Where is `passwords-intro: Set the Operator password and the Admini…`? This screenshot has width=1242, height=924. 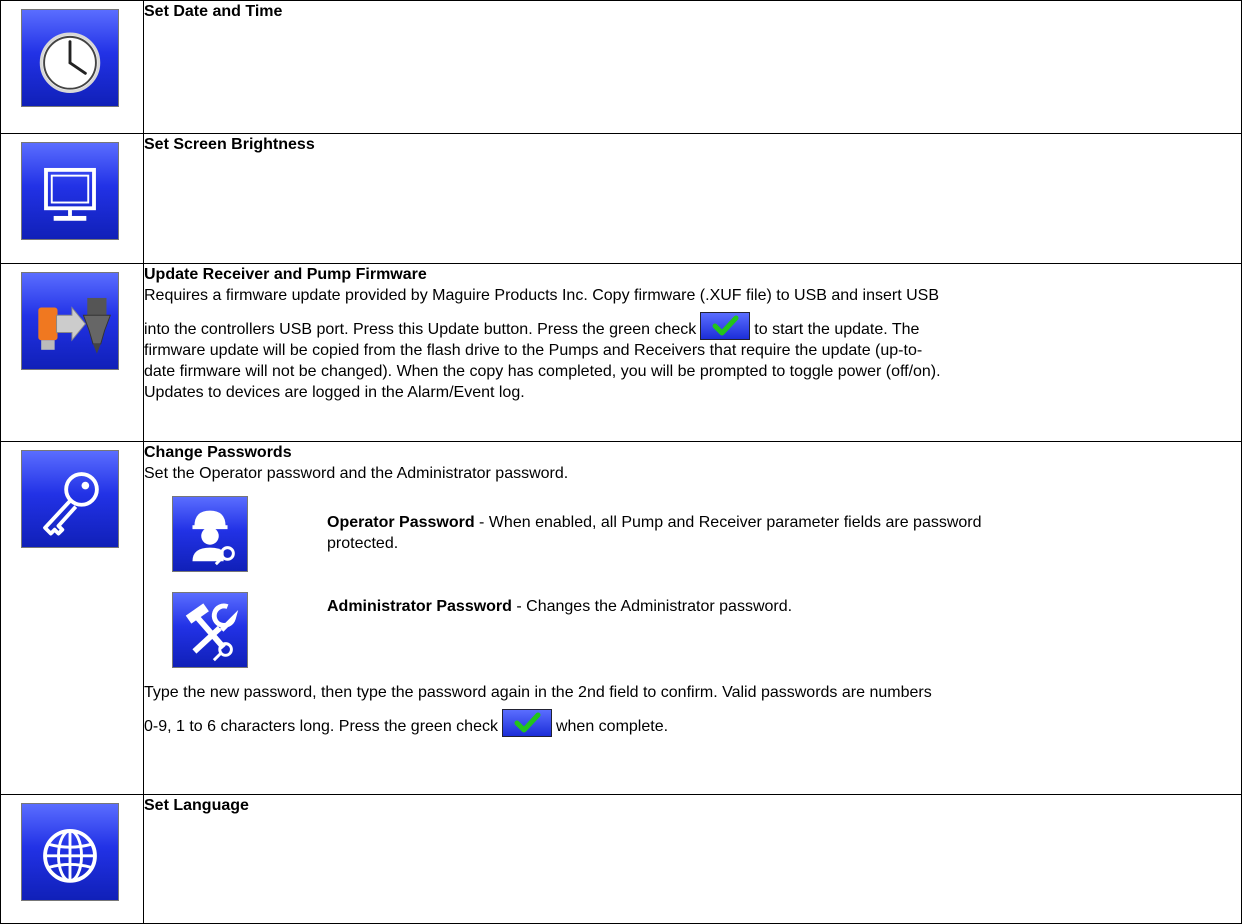
passwords-intro: Set the Operator password and the Admini… is located at coordinates (356, 473).